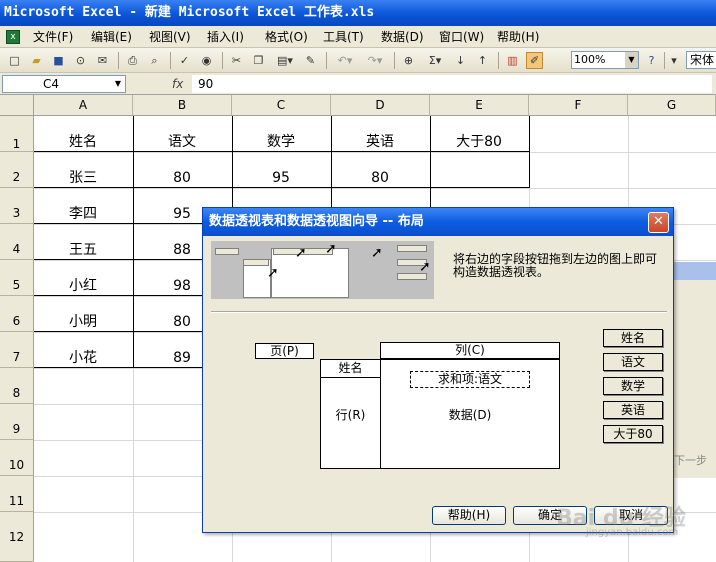 Image resolution: width=716 pixels, height=562 pixels. What do you see at coordinates (633, 434) in the screenshot?
I see `field-button-over80: 大于80` at bounding box center [633, 434].